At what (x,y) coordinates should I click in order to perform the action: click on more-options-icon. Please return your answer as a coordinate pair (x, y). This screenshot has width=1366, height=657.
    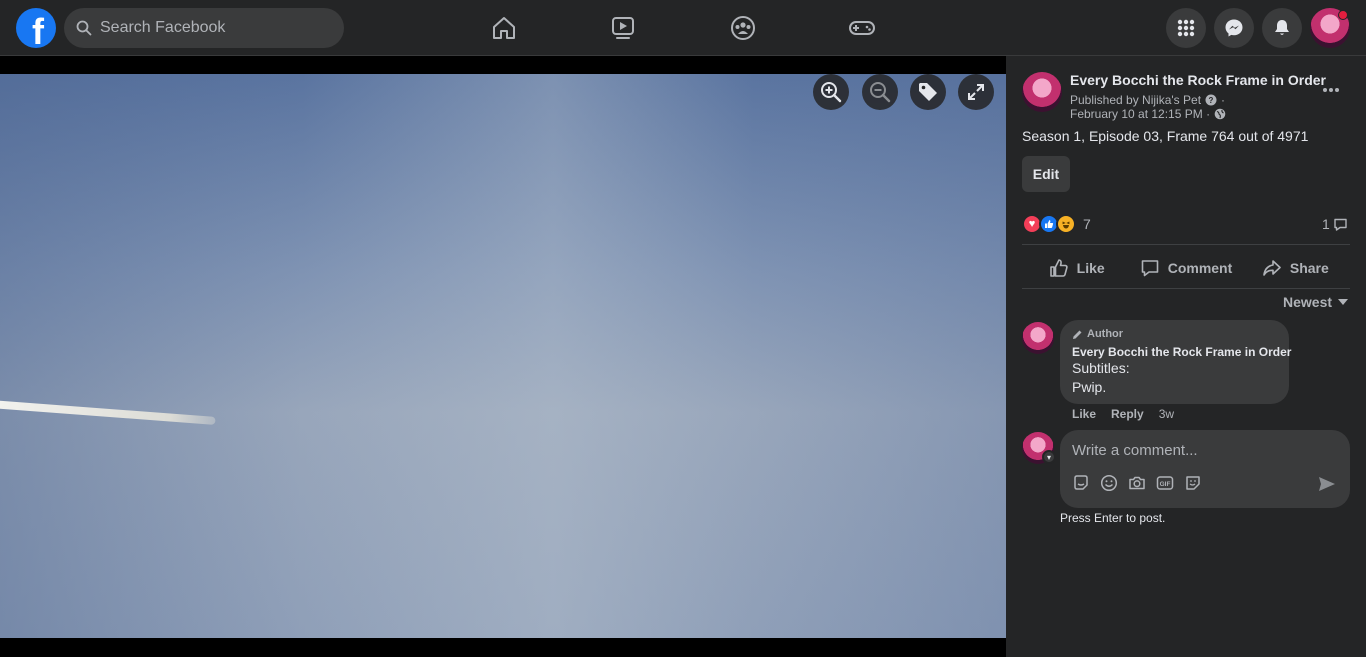
    Looking at the image, I should click on (1331, 90).